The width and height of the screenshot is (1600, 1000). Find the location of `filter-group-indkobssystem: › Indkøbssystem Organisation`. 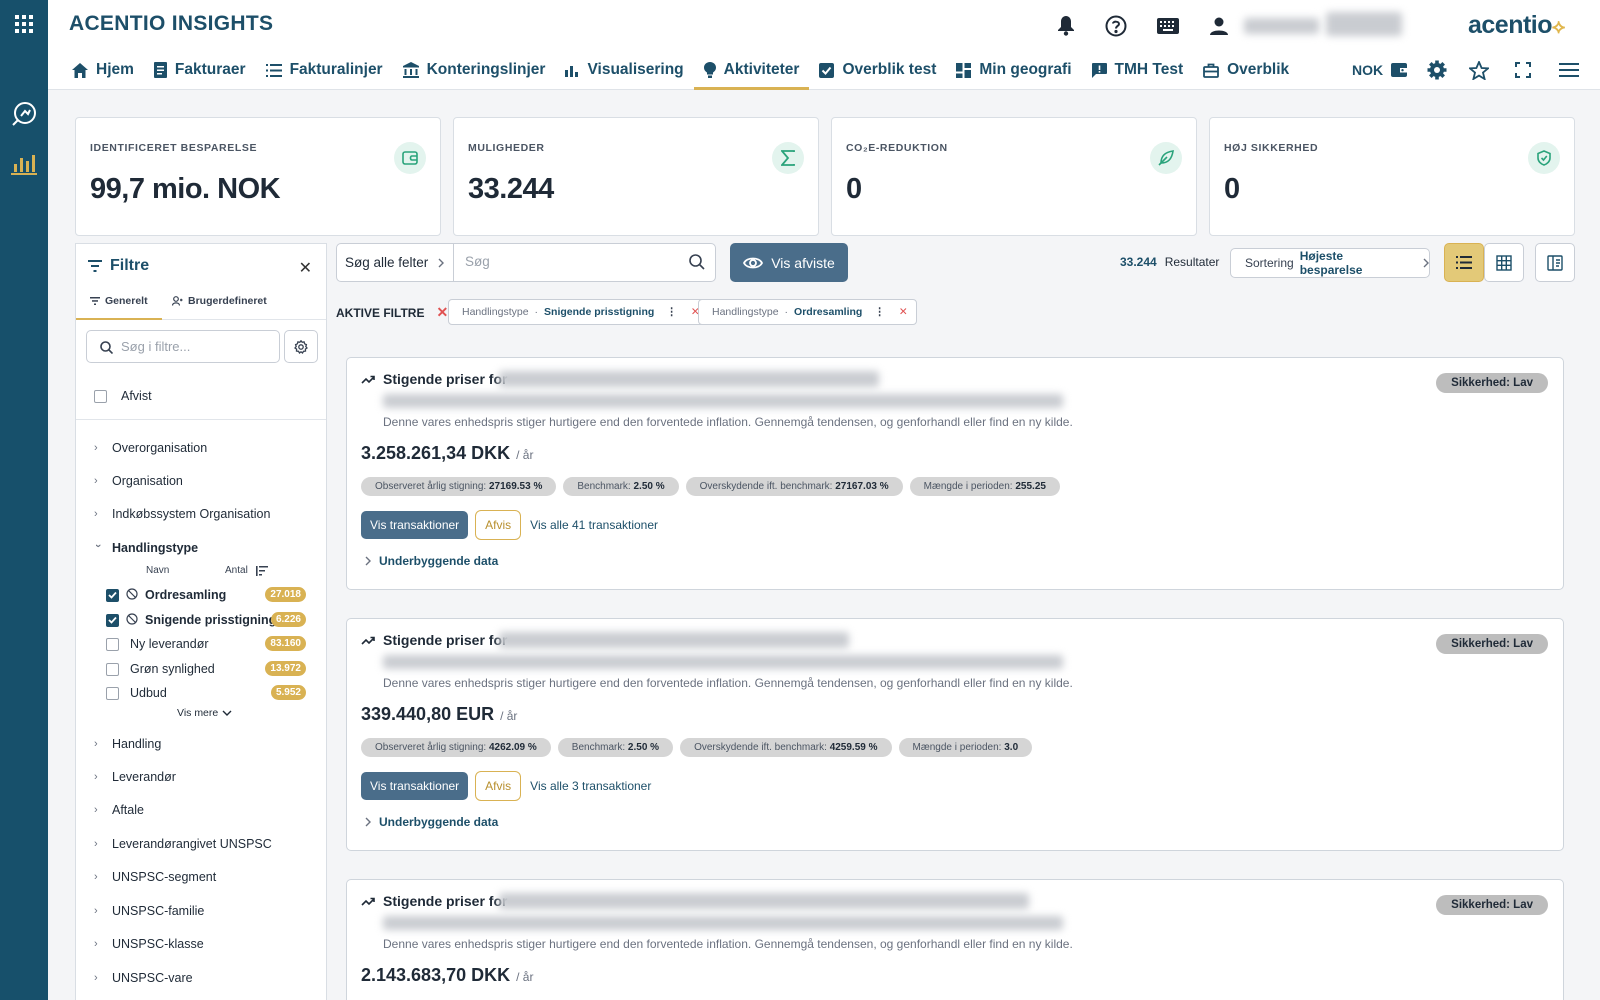

filter-group-indkobssystem: › Indkøbssystem Organisation is located at coordinates (182, 514).